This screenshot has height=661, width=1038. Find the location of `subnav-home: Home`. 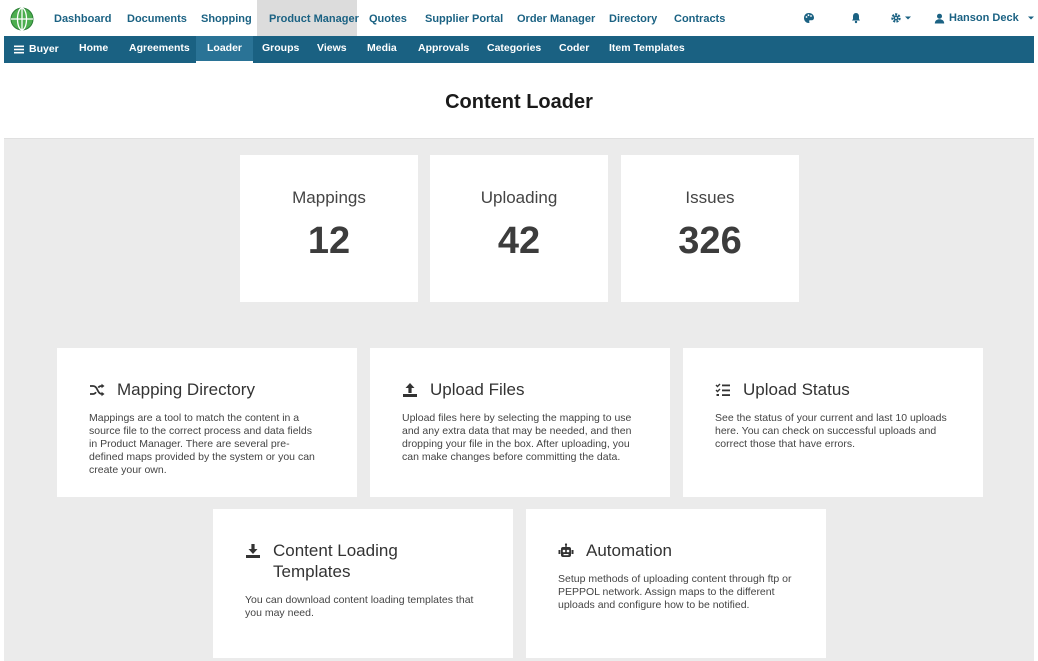

subnav-home: Home is located at coordinates (93, 49).